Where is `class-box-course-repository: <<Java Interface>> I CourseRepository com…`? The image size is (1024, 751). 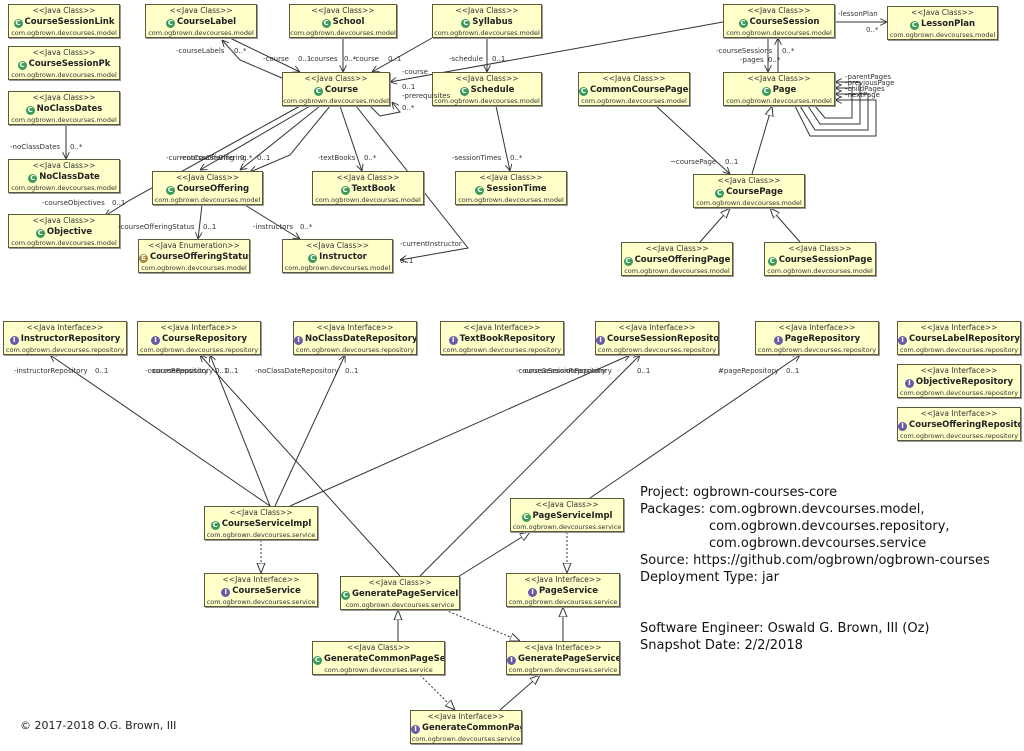 class-box-course-repository: <<Java Interface>> I CourseRepository com… is located at coordinates (199, 338).